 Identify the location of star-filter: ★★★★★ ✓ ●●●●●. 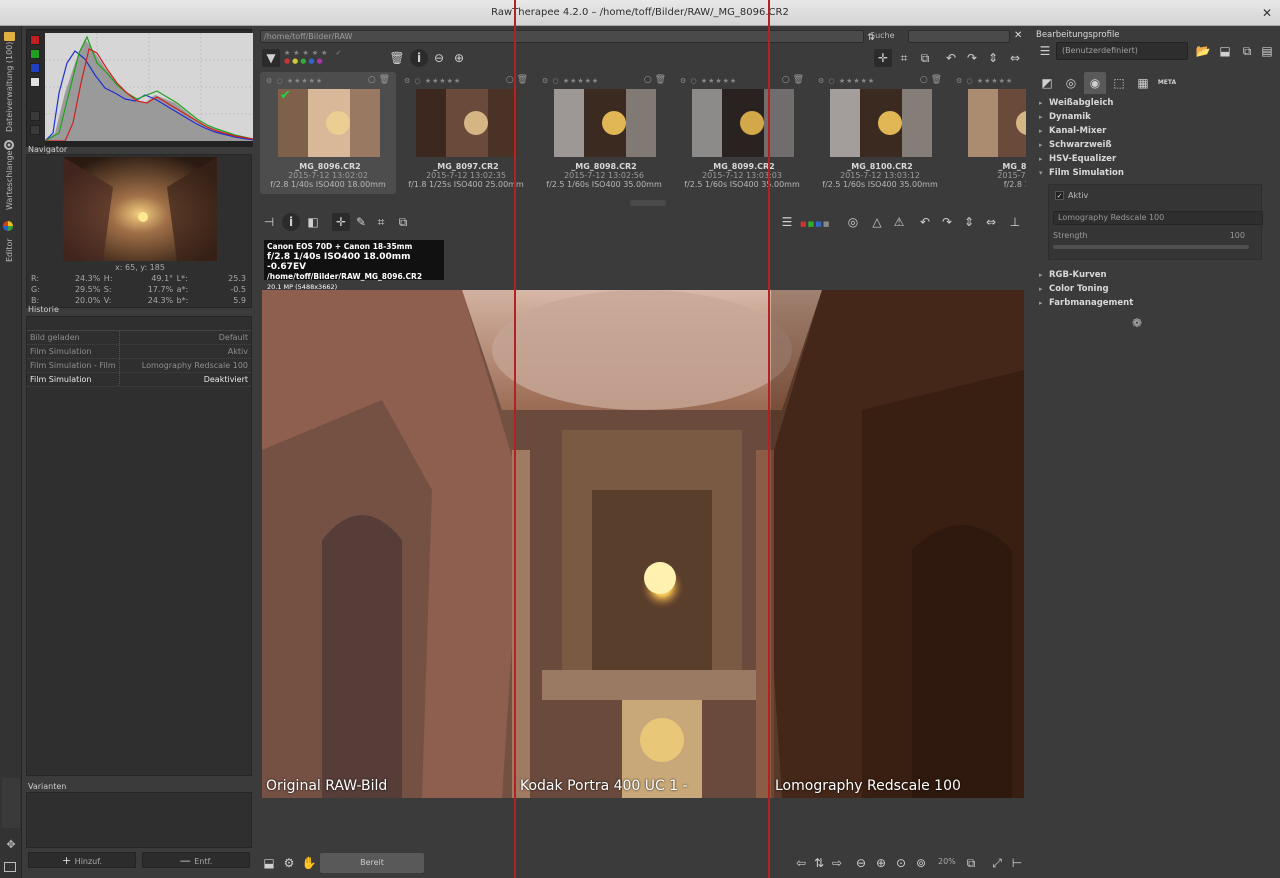
(334, 58).